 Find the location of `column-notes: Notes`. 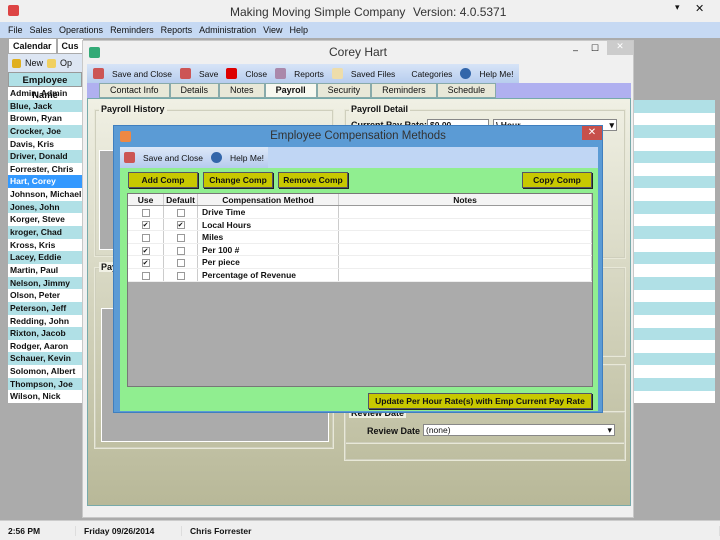

column-notes: Notes is located at coordinates (465, 199).